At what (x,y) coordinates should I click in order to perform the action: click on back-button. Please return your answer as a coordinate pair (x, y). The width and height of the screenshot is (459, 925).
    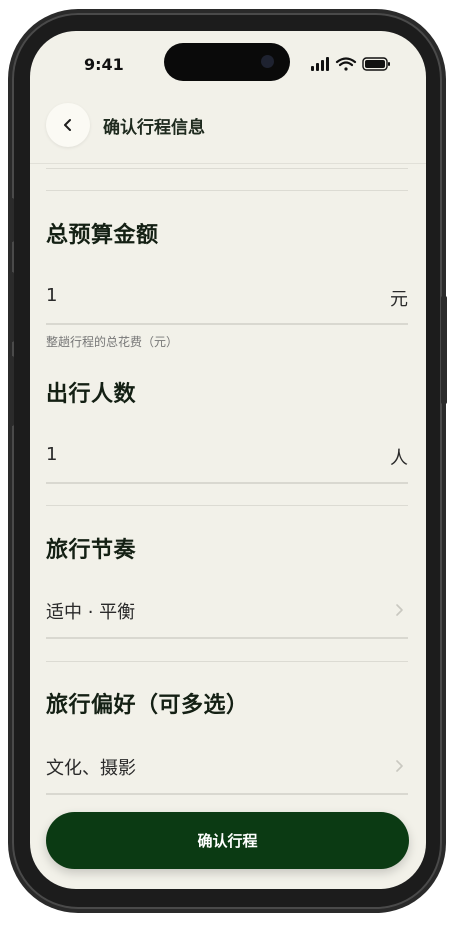
    Looking at the image, I should click on (68, 125).